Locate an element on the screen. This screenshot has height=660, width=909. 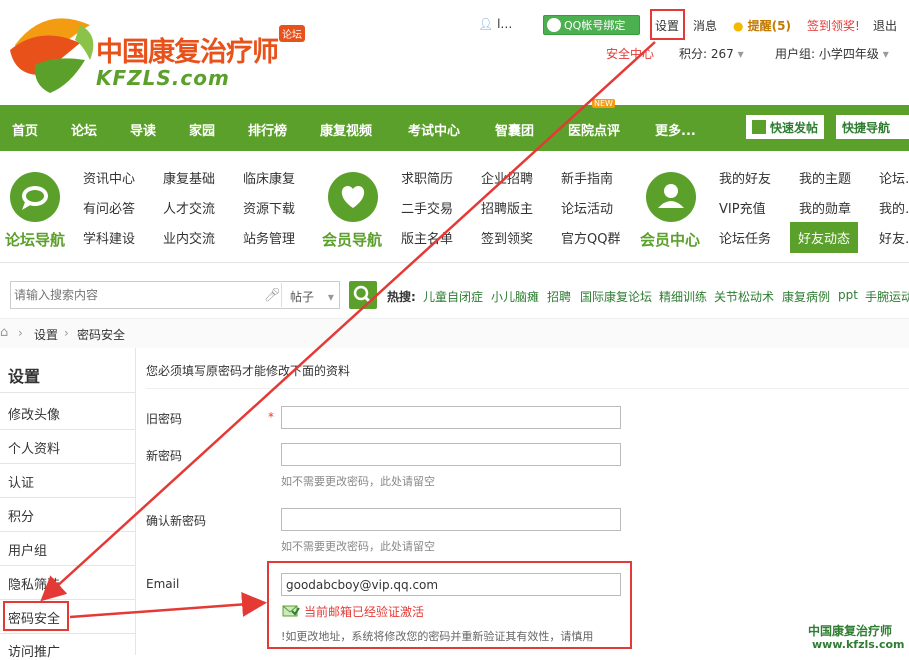
subnav-link: 有问必答 is located at coordinates (109, 207).